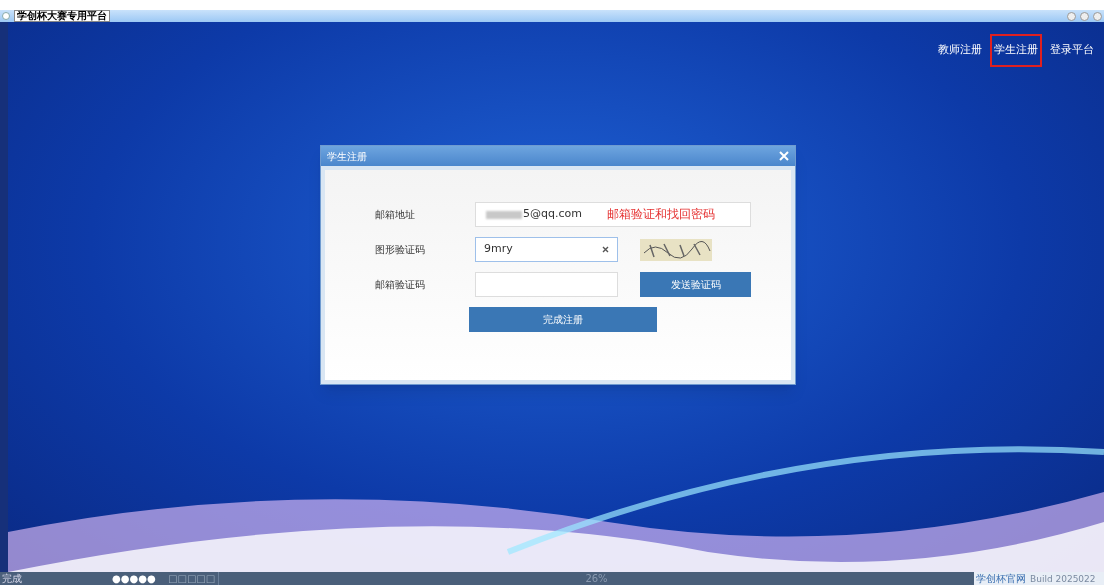 This screenshot has width=1104, height=585. Describe the element at coordinates (1001, 578) in the screenshot. I see `website-link: 学创杯官网` at that location.